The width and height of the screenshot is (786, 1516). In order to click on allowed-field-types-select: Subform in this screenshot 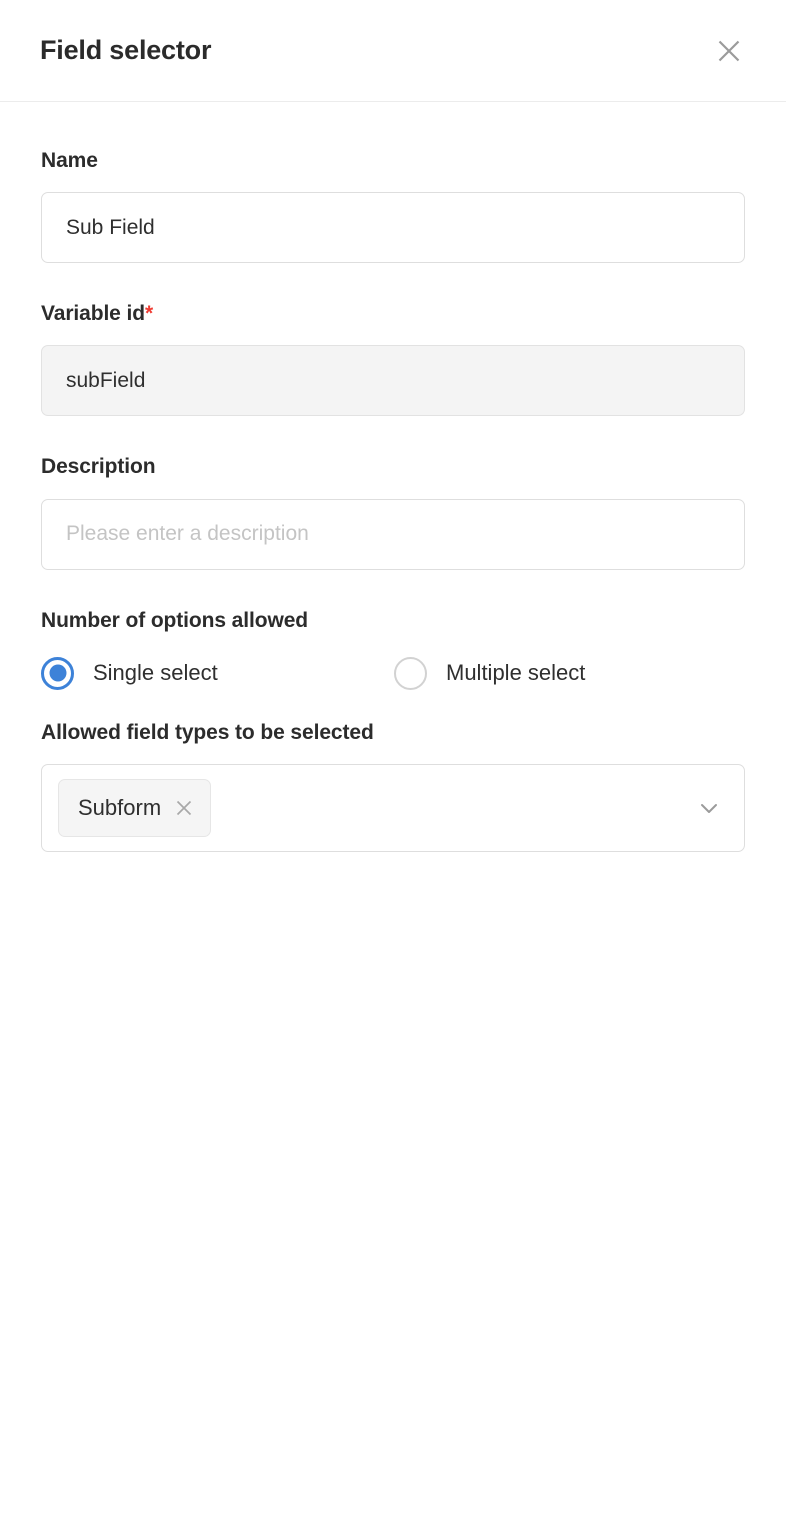, I will do `click(393, 807)`.